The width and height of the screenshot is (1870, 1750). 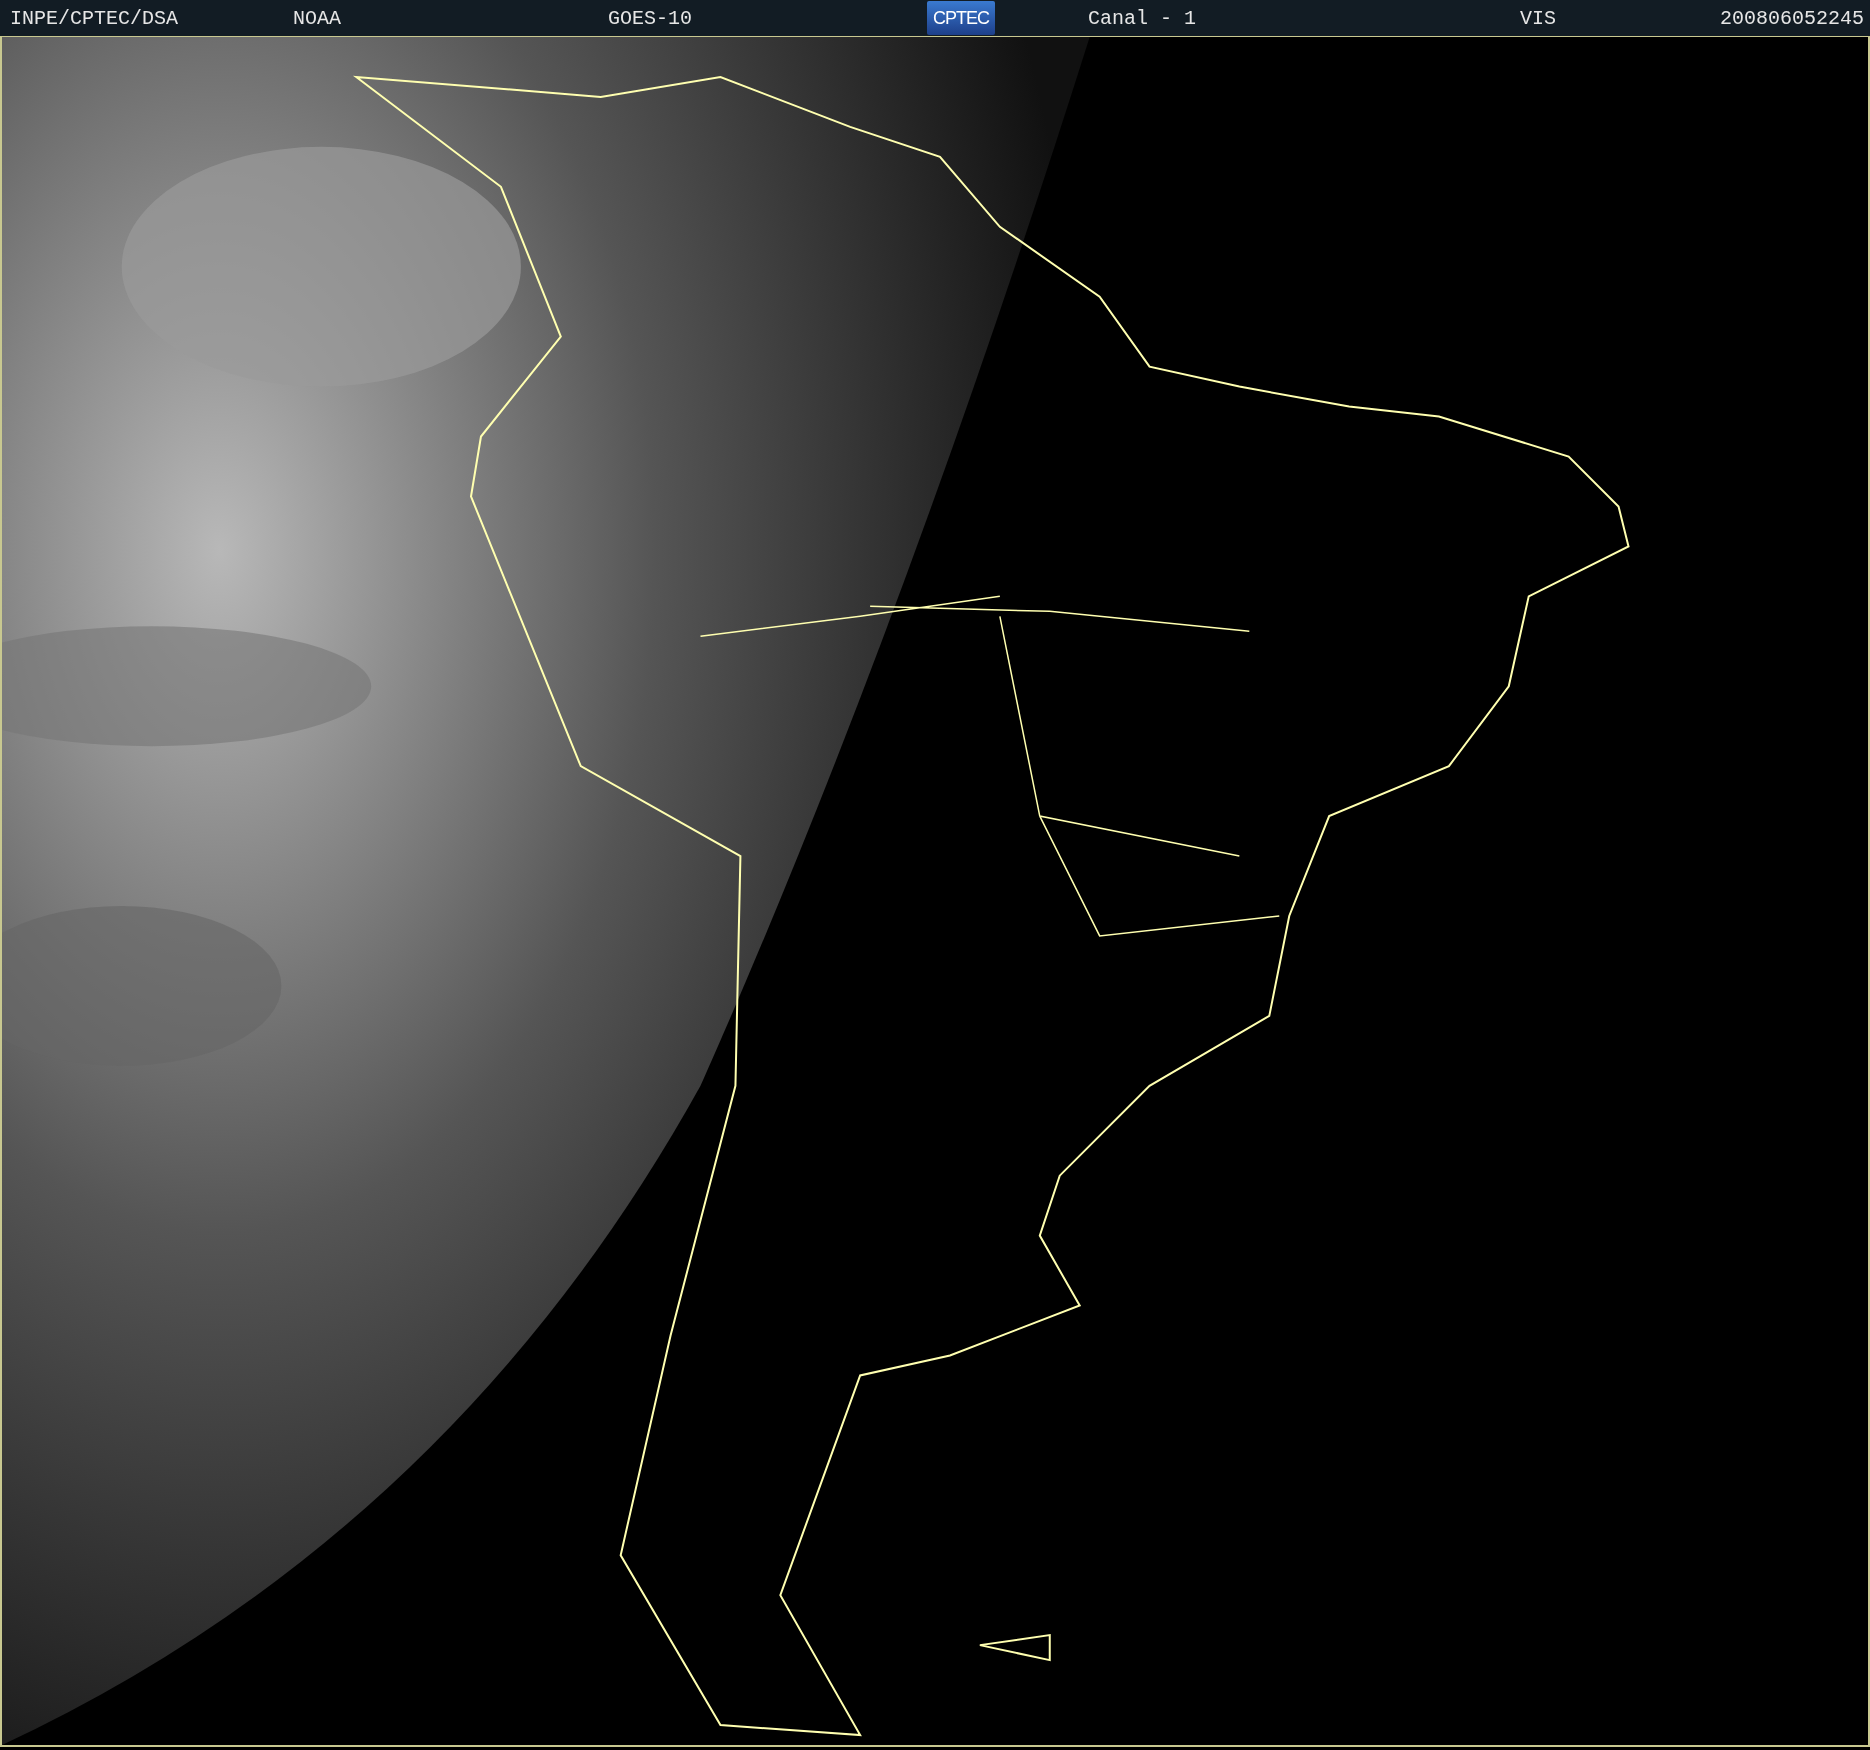 I want to click on header-label: Canal - 1, so click(x=1142, y=18).